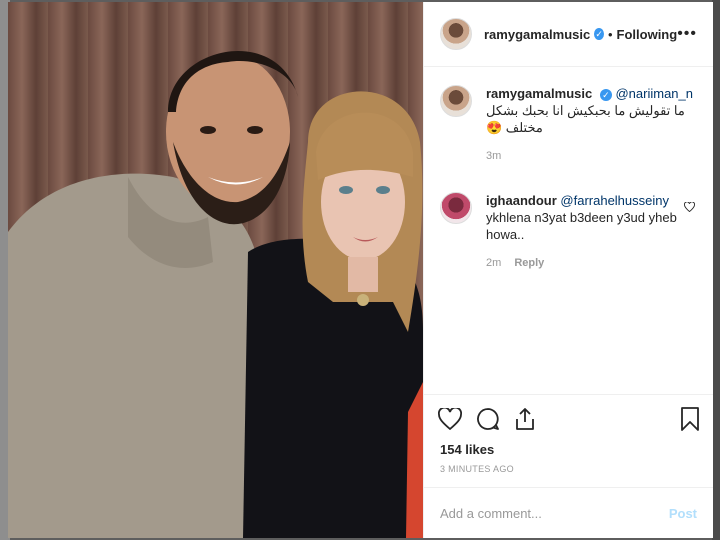 The width and height of the screenshot is (720, 540). What do you see at coordinates (683, 513) in the screenshot?
I see `post-button: Post` at bounding box center [683, 513].